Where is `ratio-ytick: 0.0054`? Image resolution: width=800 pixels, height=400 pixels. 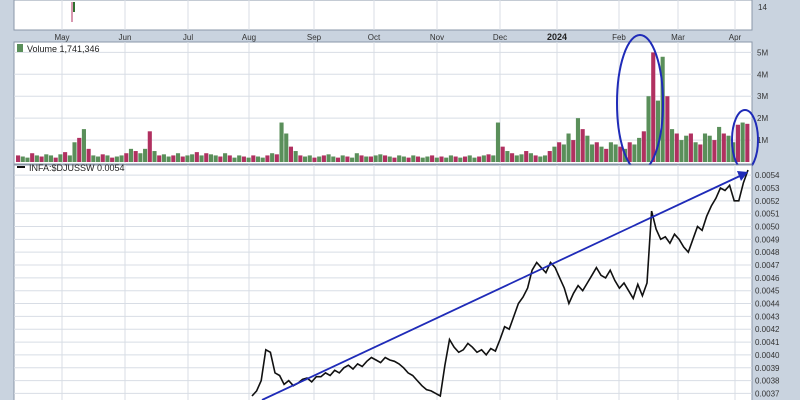 ratio-ytick: 0.0054 is located at coordinates (767, 175).